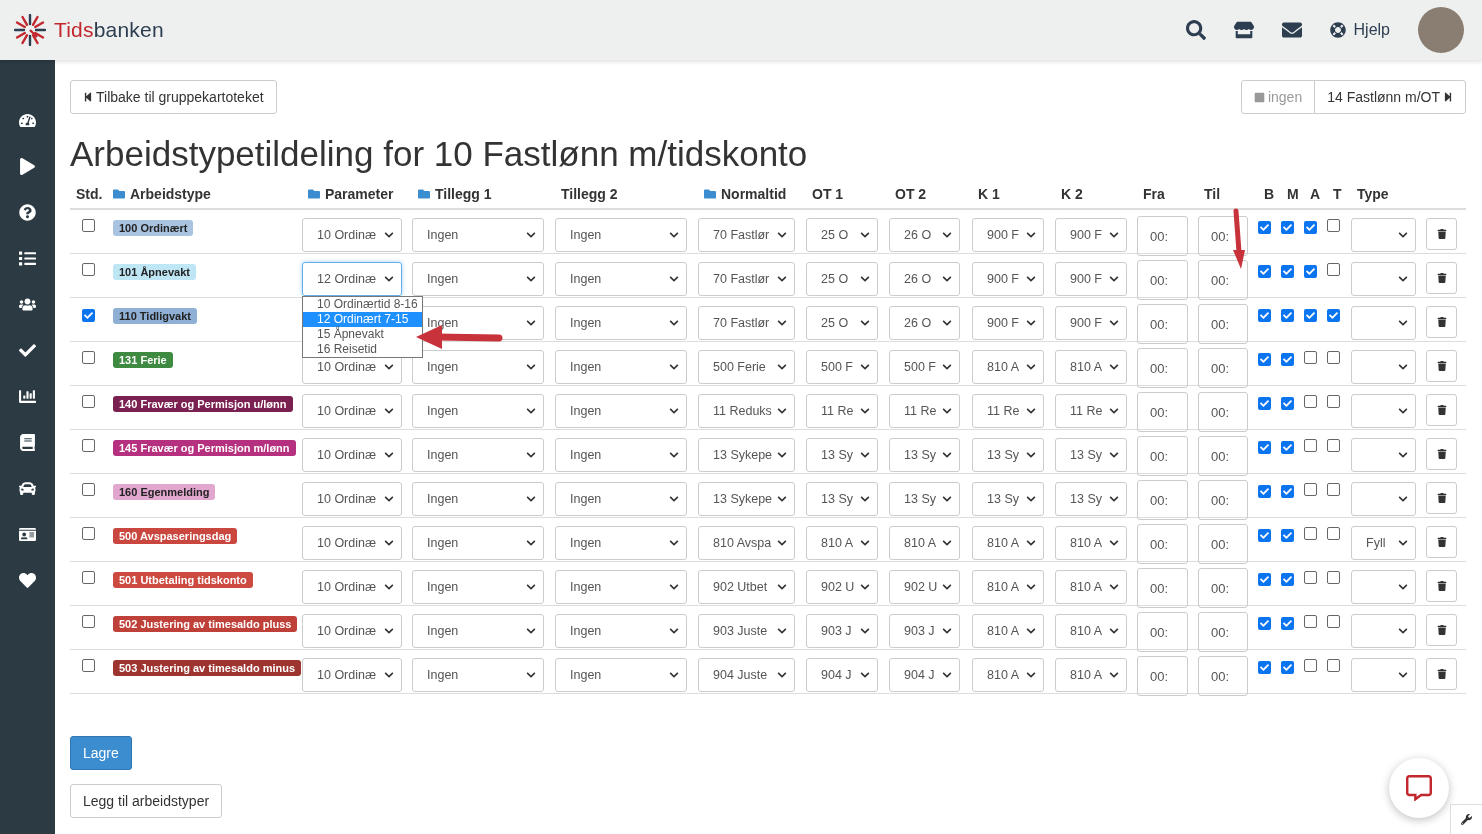  What do you see at coordinates (828, 194) in the screenshot?
I see `column-header: OT 1` at bounding box center [828, 194].